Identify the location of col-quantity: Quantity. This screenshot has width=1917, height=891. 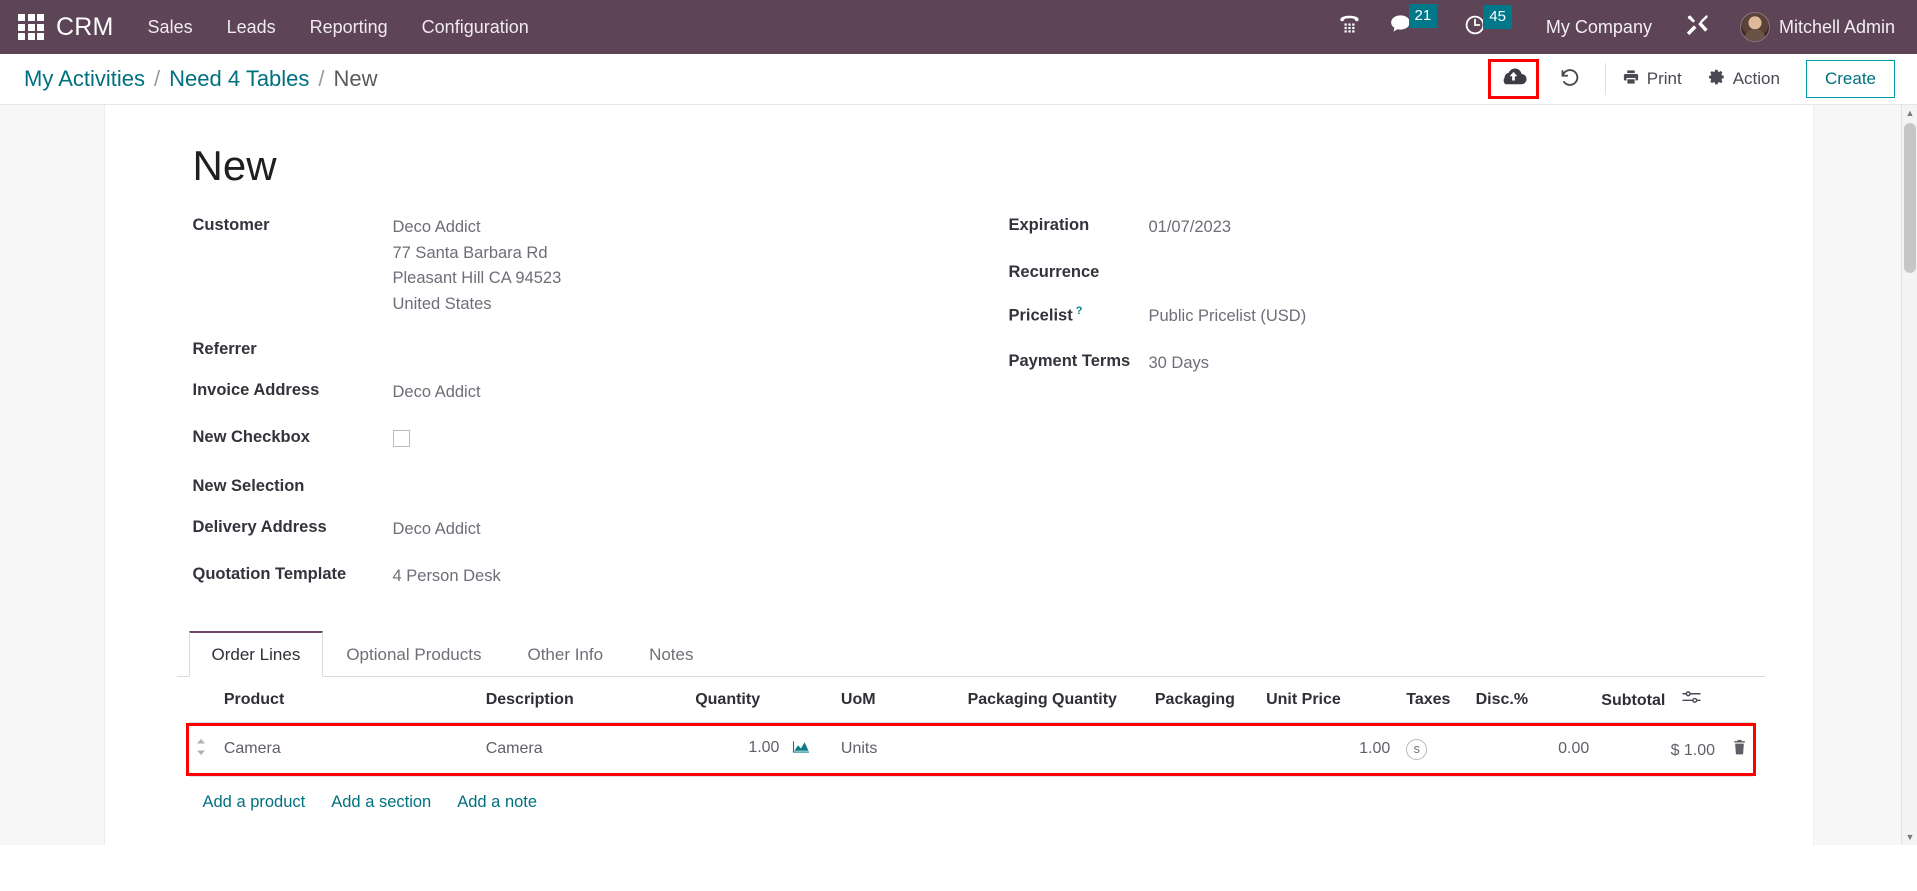
(752, 699).